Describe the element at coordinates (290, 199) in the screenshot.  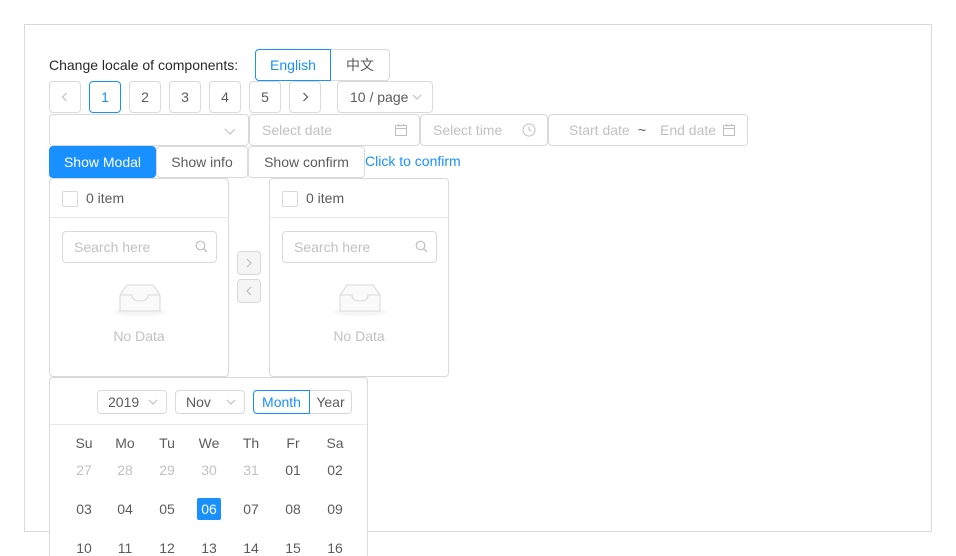
I see `transfer-target-select-all-checkbox` at that location.